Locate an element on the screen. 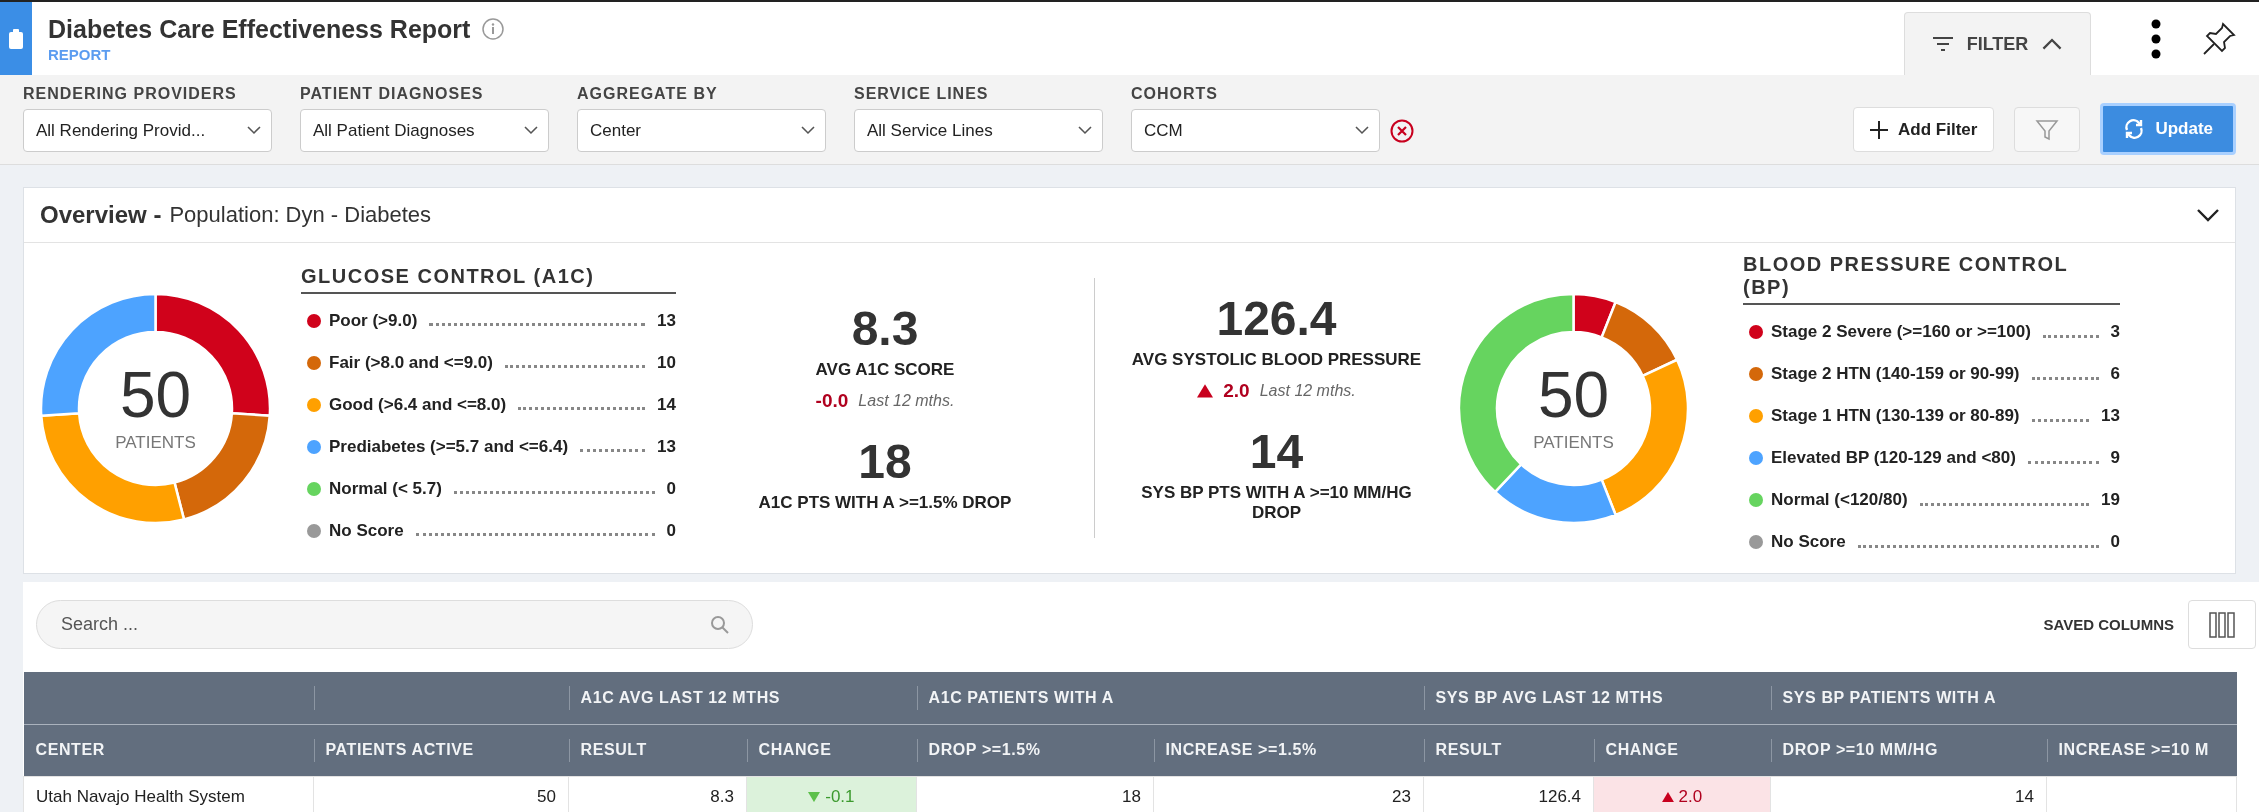  change-cell: -0.1 is located at coordinates (831, 794).